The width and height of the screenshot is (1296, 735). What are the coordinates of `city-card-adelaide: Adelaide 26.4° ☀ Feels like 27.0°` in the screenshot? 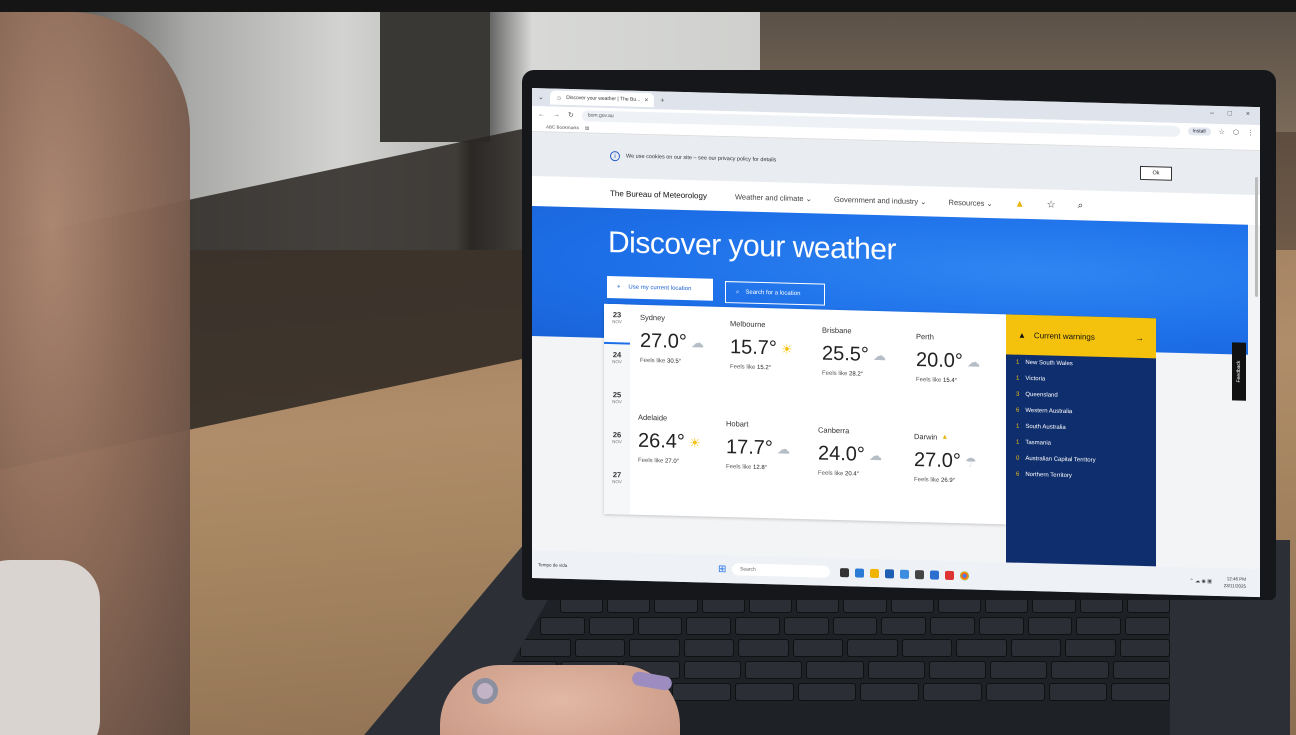 It's located at (683, 439).